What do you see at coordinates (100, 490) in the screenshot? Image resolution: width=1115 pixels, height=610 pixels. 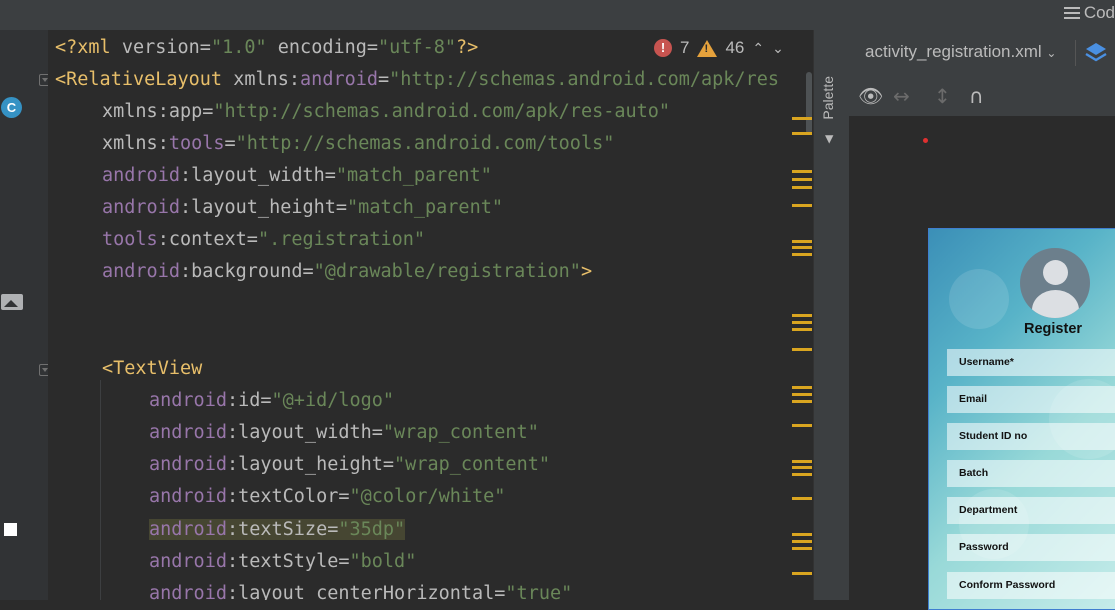 I see `indent-guide` at bounding box center [100, 490].